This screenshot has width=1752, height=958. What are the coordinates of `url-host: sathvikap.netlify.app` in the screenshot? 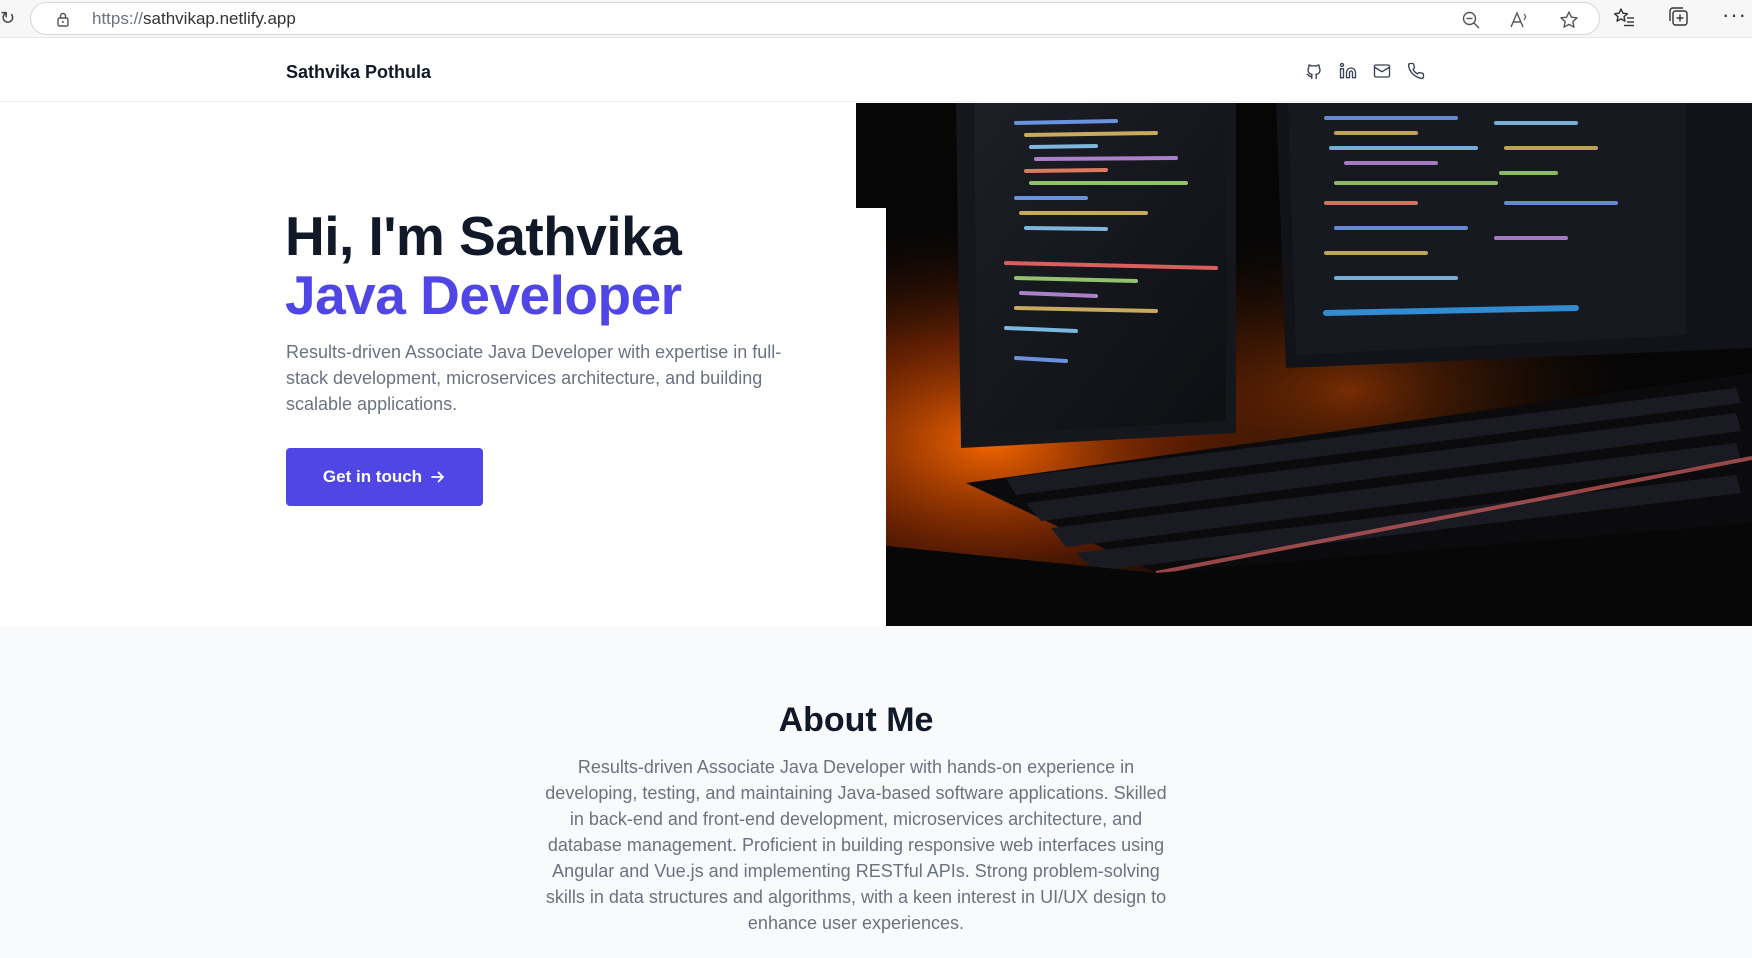 It's located at (219, 18).